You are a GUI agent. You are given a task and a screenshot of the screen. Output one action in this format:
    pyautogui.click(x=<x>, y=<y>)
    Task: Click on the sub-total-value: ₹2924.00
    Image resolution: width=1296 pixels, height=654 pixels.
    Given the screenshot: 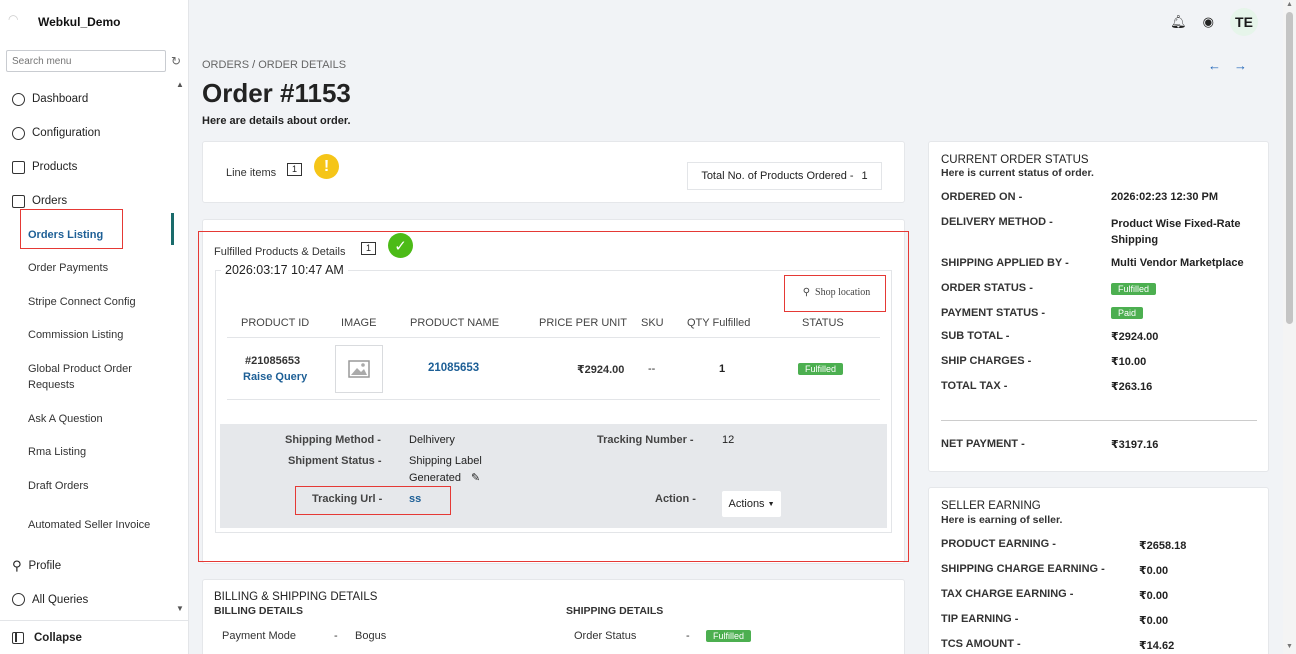 What is the action you would take?
    pyautogui.click(x=1135, y=337)
    